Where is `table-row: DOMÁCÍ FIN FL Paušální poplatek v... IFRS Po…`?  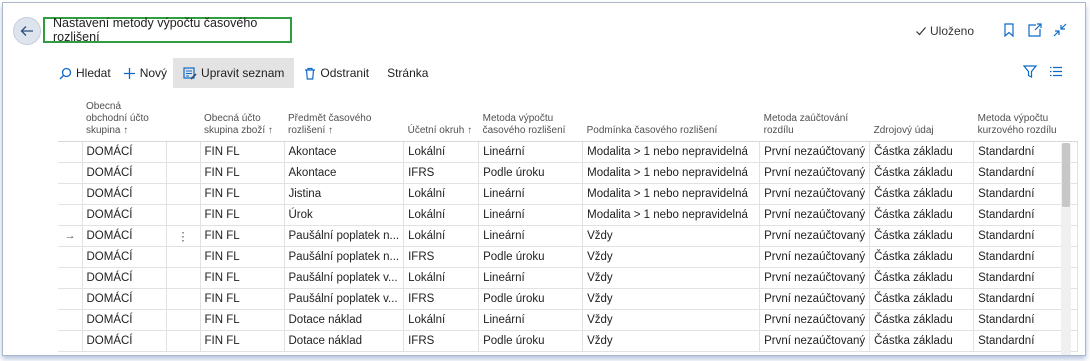 table-row: DOMÁCÍ FIN FL Paušální poplatek v... IFRS Po… is located at coordinates (568, 298).